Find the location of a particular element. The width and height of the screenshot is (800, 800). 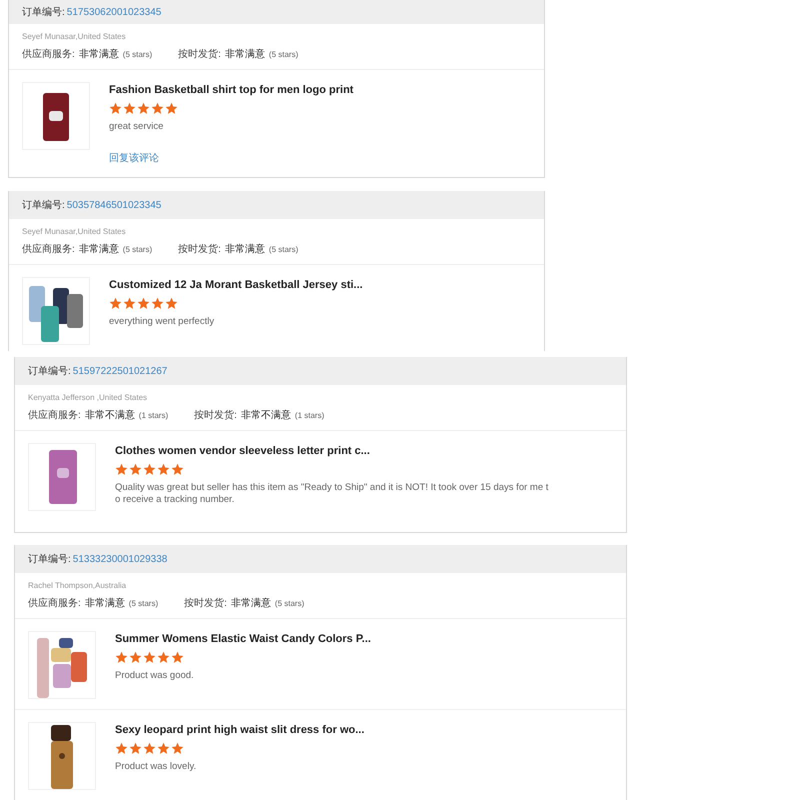

review-comment: great service is located at coordinates (136, 127).